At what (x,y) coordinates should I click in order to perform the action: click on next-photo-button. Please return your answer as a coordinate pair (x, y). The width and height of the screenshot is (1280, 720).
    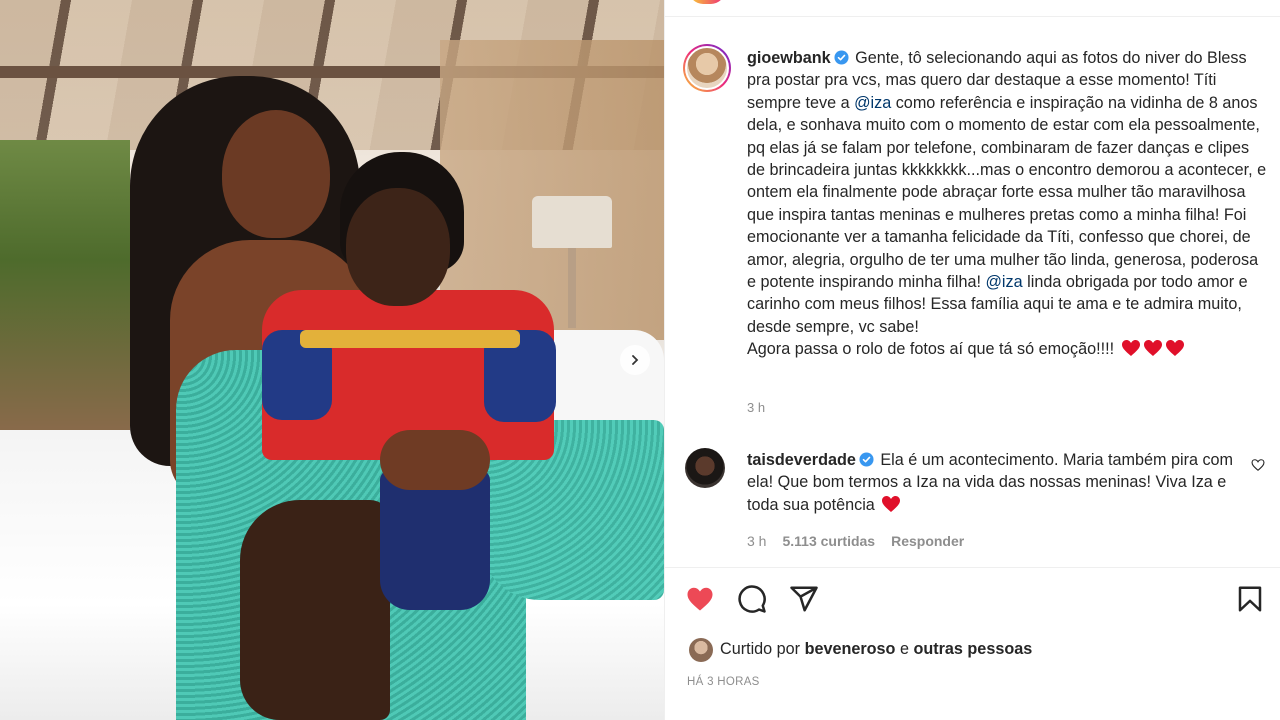
    Looking at the image, I should click on (635, 360).